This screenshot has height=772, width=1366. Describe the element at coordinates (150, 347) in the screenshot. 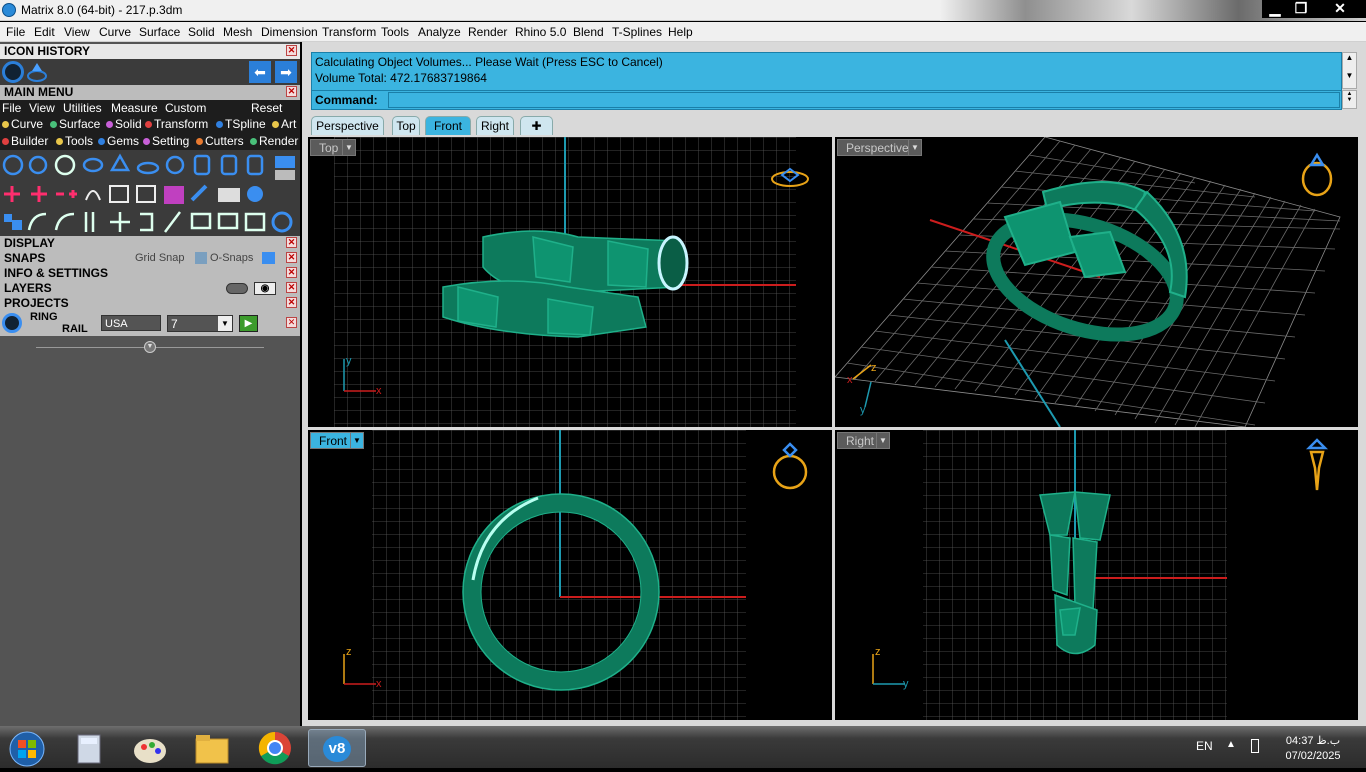

I see `panel-slider-handle: ▼` at that location.